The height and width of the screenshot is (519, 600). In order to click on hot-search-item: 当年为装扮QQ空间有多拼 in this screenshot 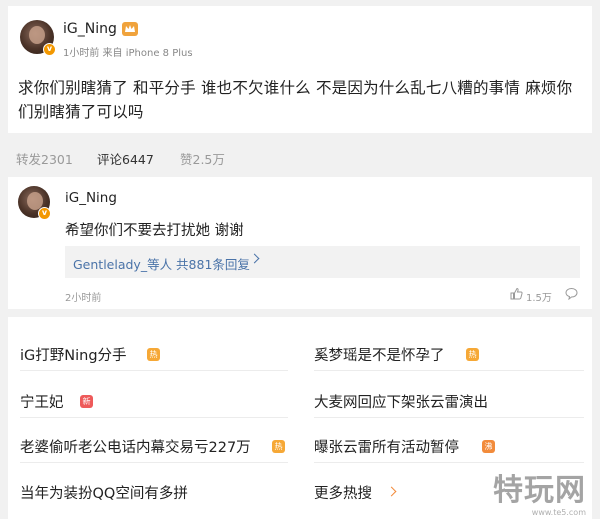, I will do `click(154, 492)`.